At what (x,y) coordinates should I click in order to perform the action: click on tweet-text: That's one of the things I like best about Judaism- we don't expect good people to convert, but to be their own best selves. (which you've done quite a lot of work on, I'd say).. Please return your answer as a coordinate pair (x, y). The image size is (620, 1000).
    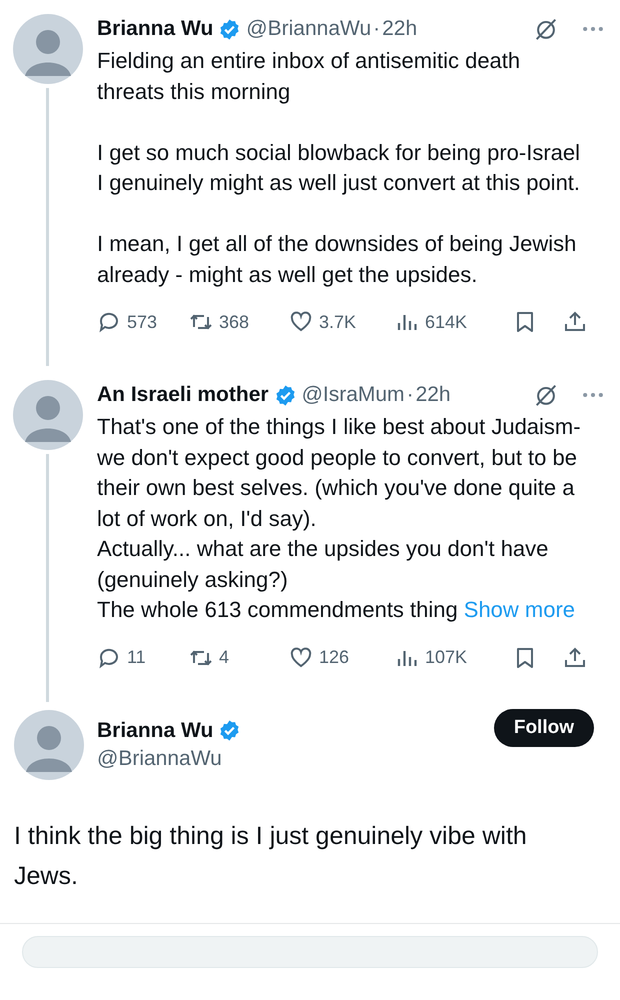
    Looking at the image, I should click on (339, 473).